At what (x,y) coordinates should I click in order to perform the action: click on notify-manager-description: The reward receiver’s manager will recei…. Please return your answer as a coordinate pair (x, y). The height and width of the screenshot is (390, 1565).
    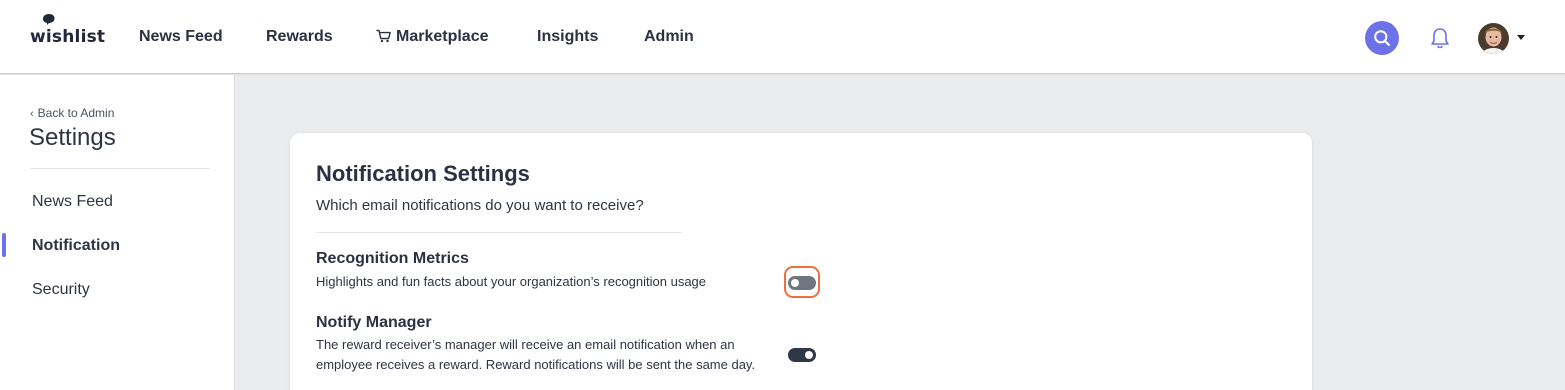
    Looking at the image, I should click on (536, 354).